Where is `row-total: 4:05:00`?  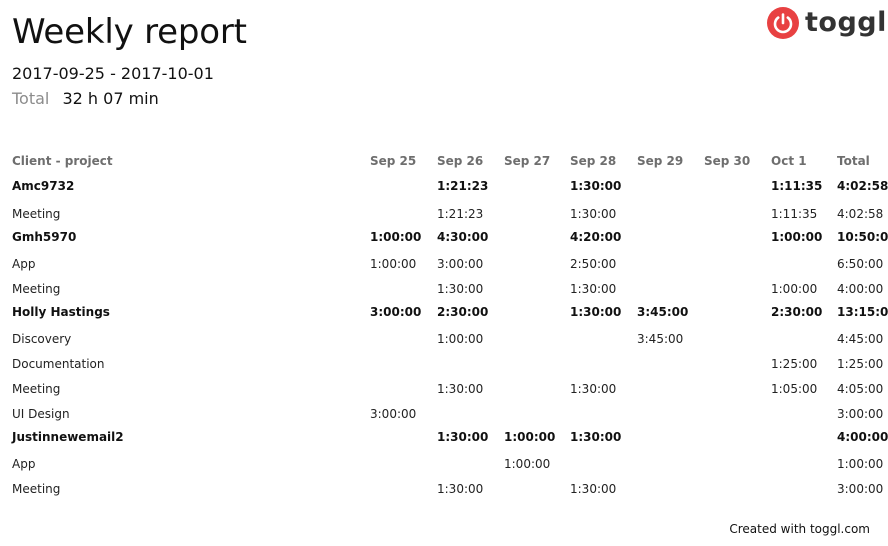 row-total: 4:05:00 is located at coordinates (860, 389).